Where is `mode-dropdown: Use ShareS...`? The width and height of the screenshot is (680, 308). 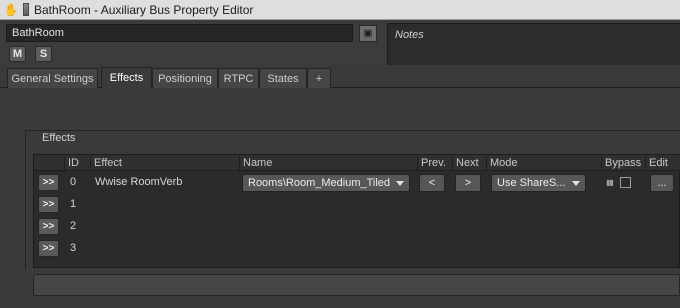 mode-dropdown: Use ShareS... is located at coordinates (538, 183).